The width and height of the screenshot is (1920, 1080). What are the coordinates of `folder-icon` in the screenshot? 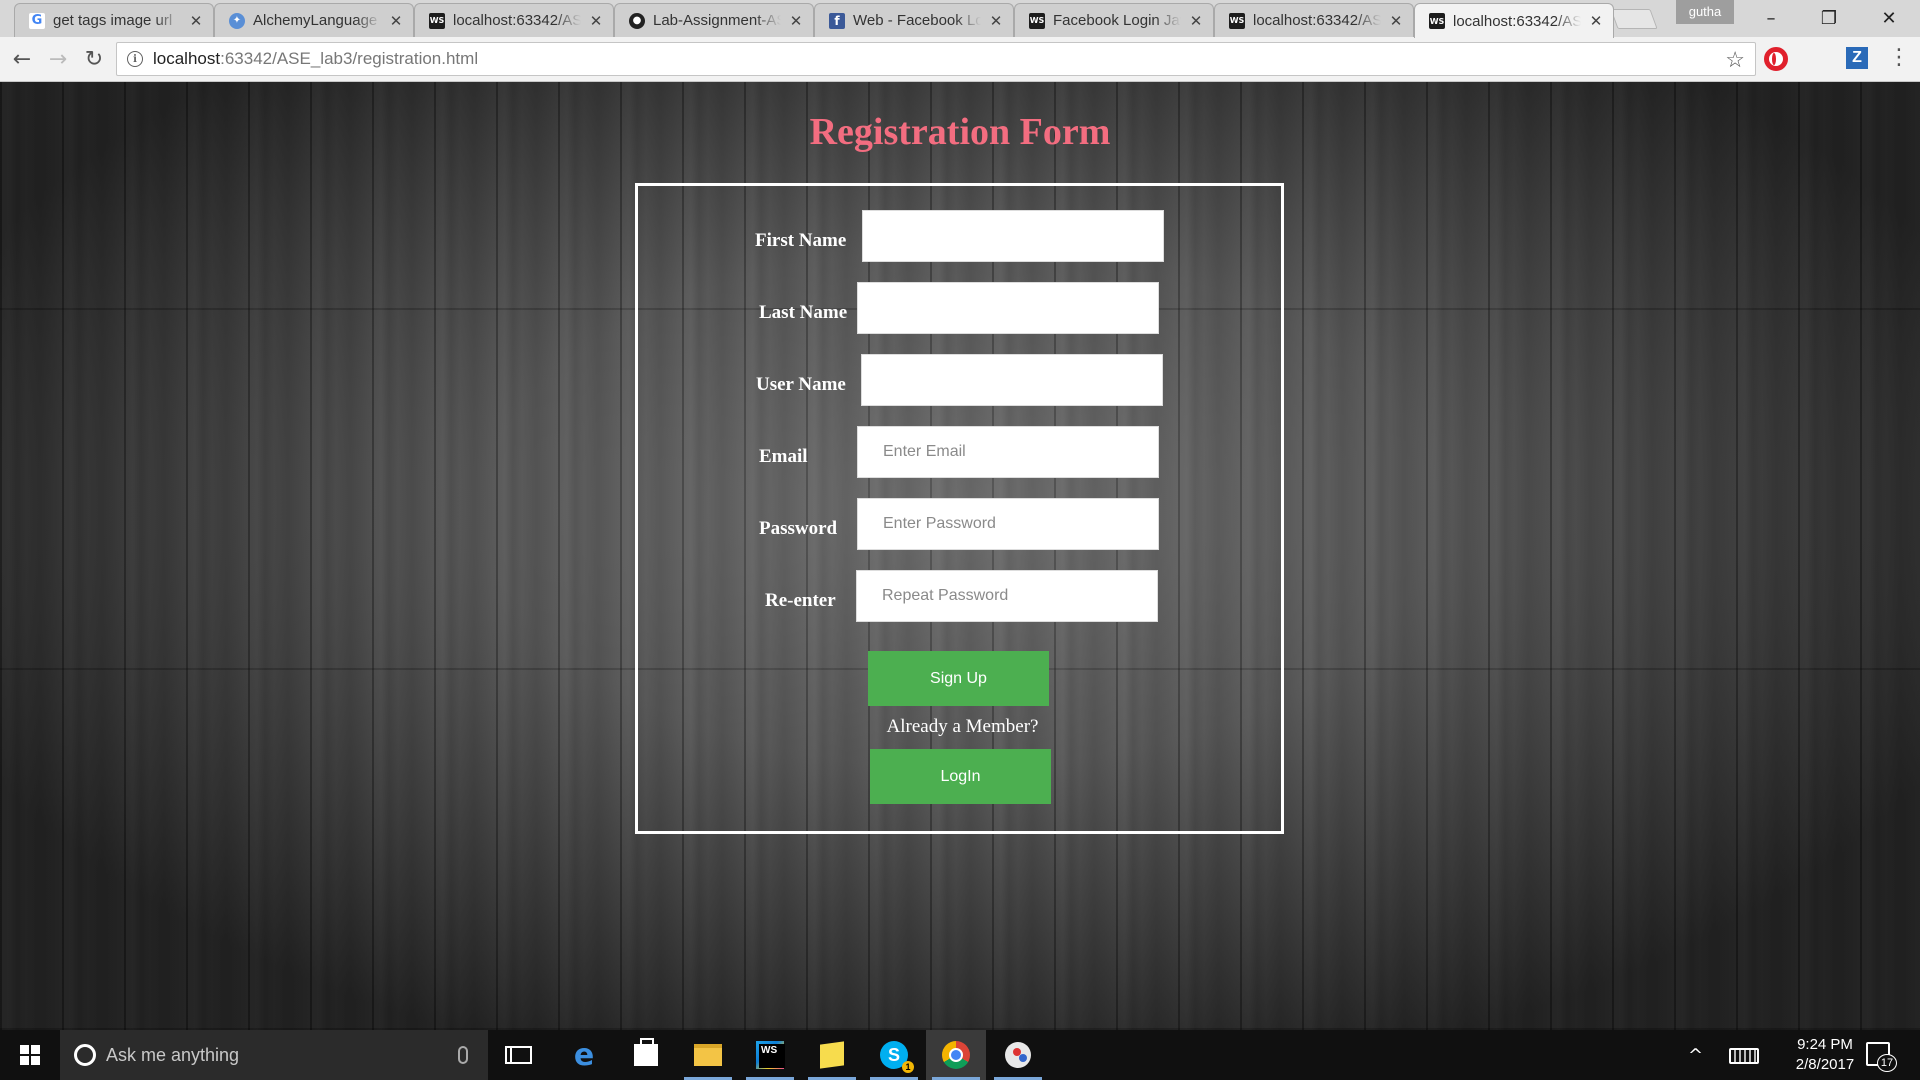 It's located at (708, 1055).